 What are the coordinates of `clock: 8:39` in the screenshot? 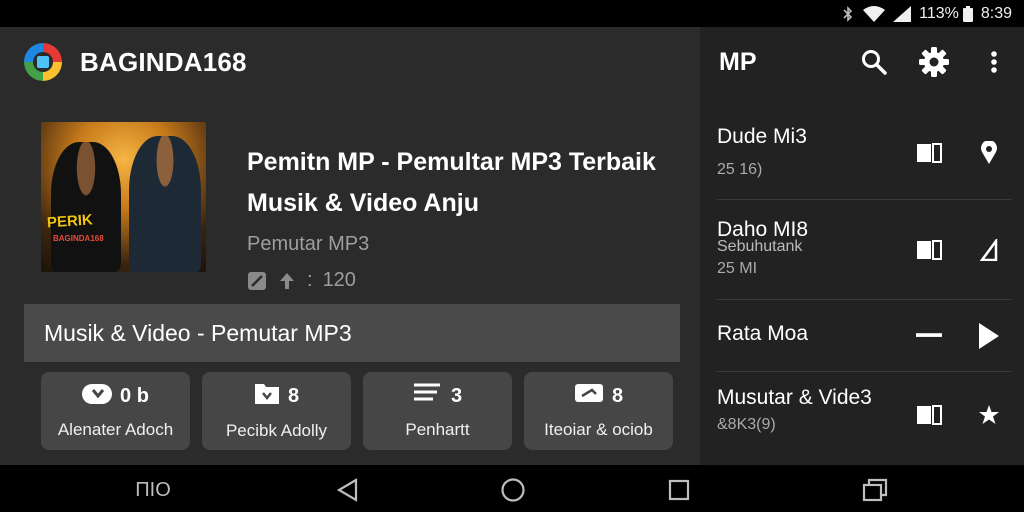 It's located at (996, 13).